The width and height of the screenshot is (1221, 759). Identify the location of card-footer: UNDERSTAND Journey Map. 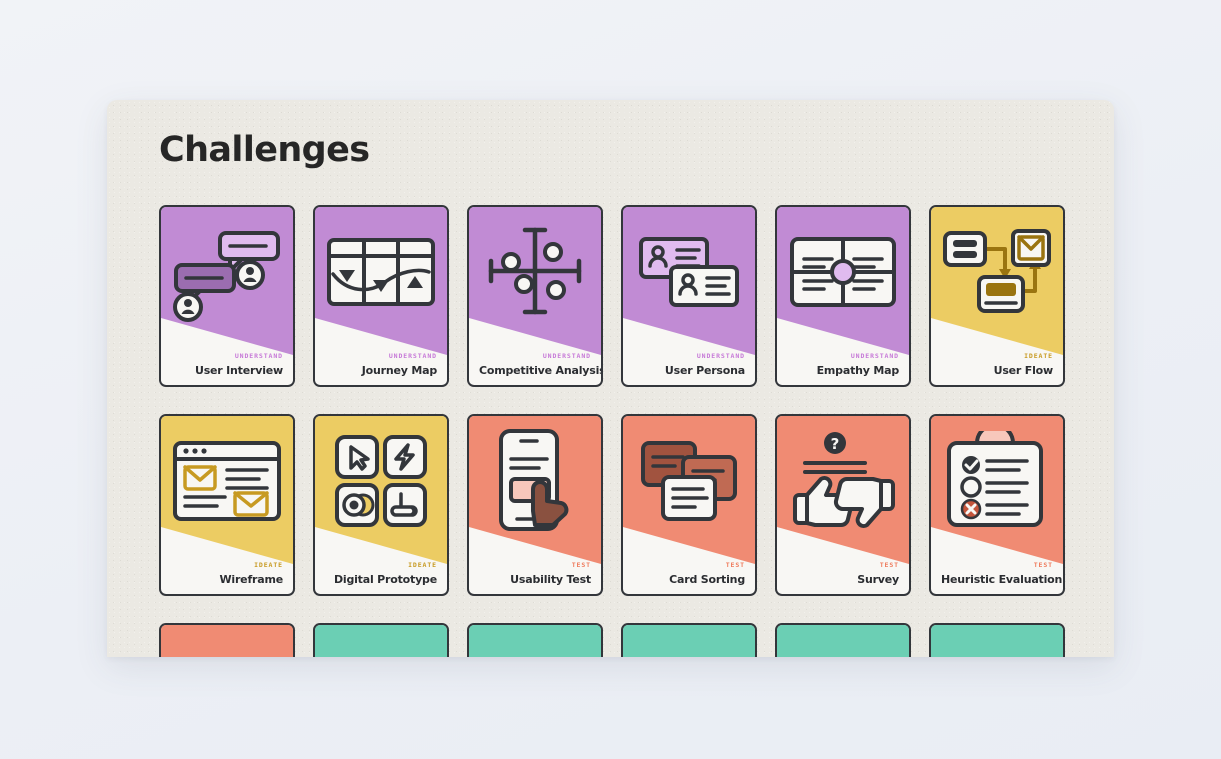
(381, 368).